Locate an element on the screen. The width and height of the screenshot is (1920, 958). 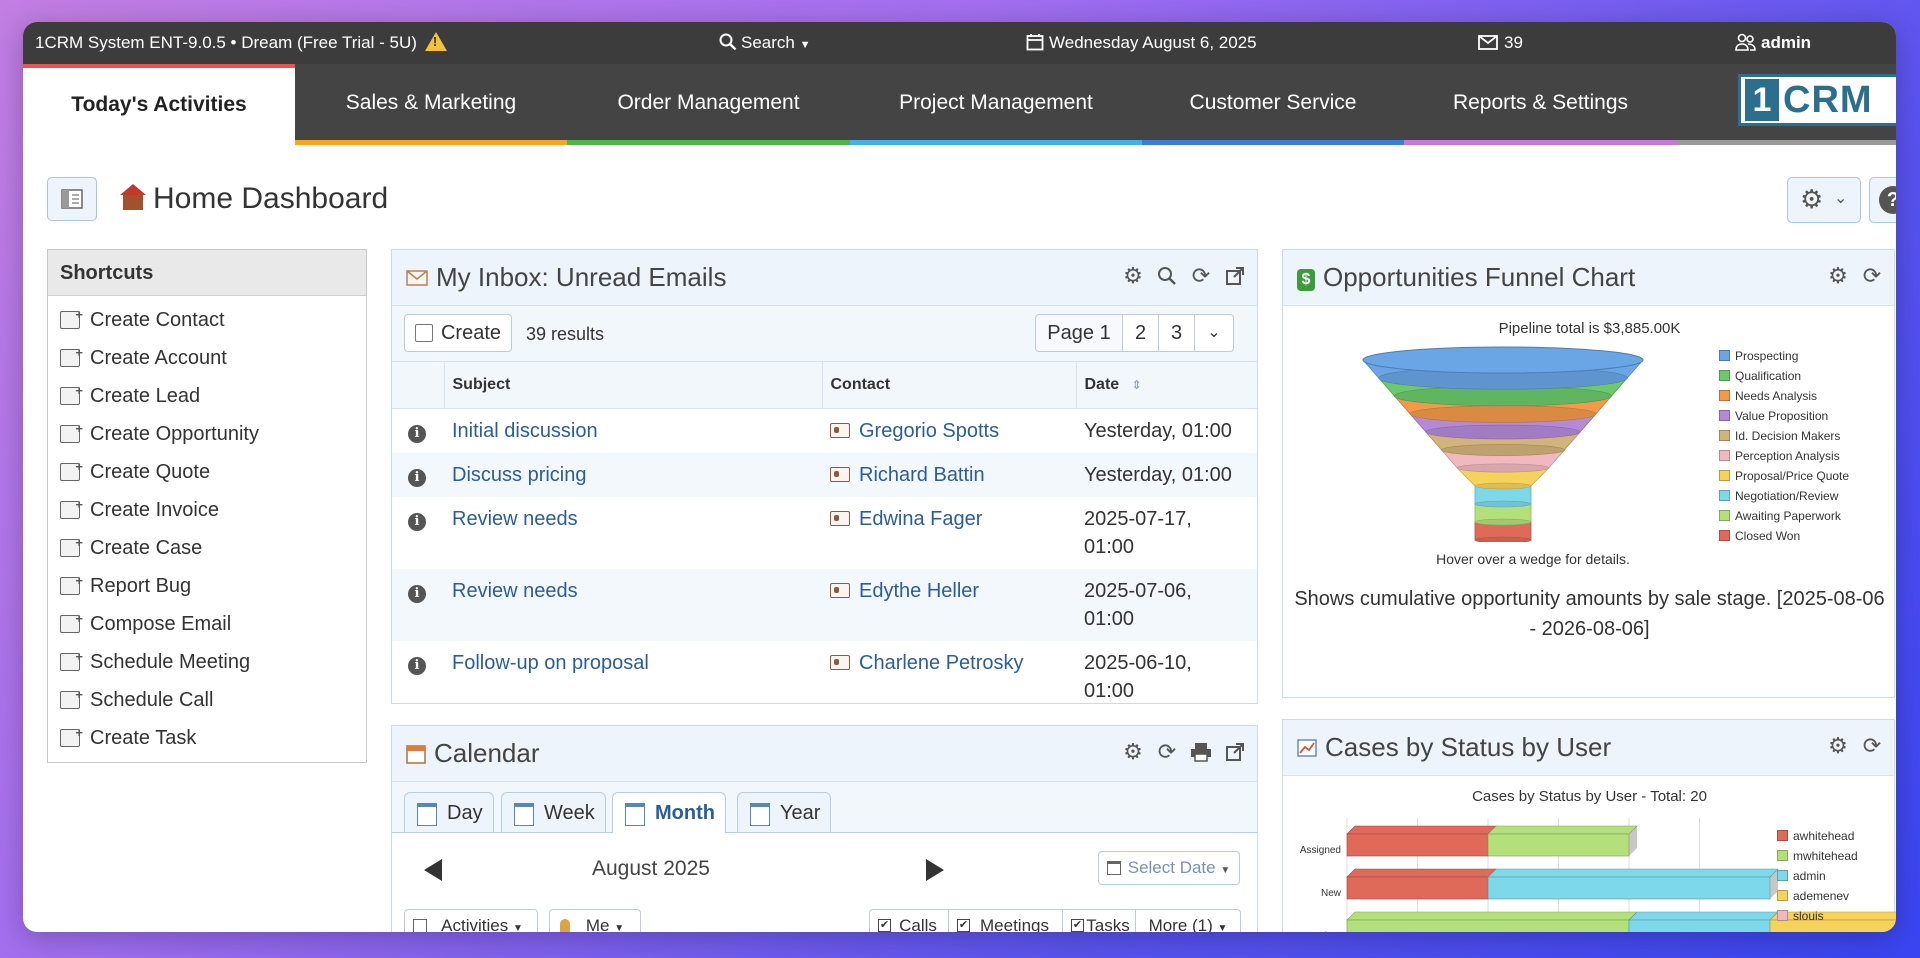
shortcut-schedule-meeting: Schedule Meeting is located at coordinates (207, 659).